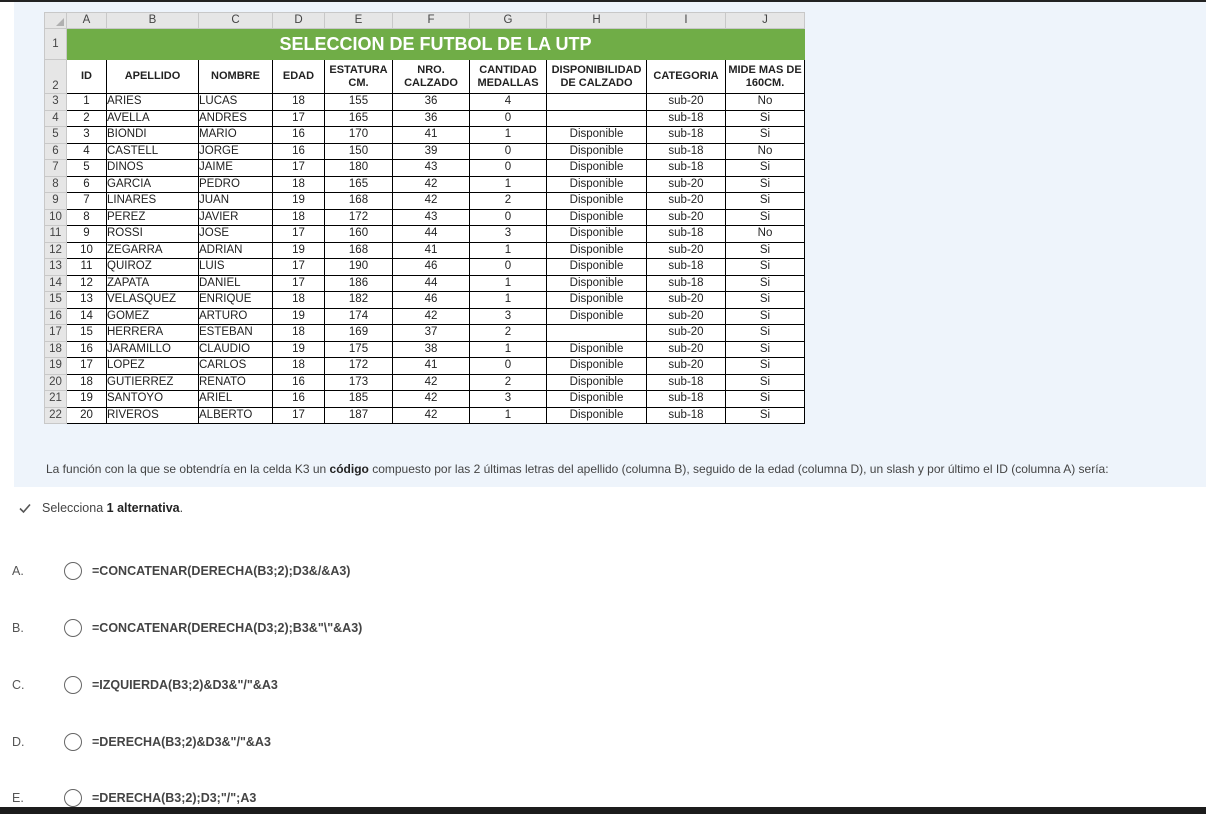 The width and height of the screenshot is (1206, 814). What do you see at coordinates (508, 20) in the screenshot?
I see `column-header-g: G` at bounding box center [508, 20].